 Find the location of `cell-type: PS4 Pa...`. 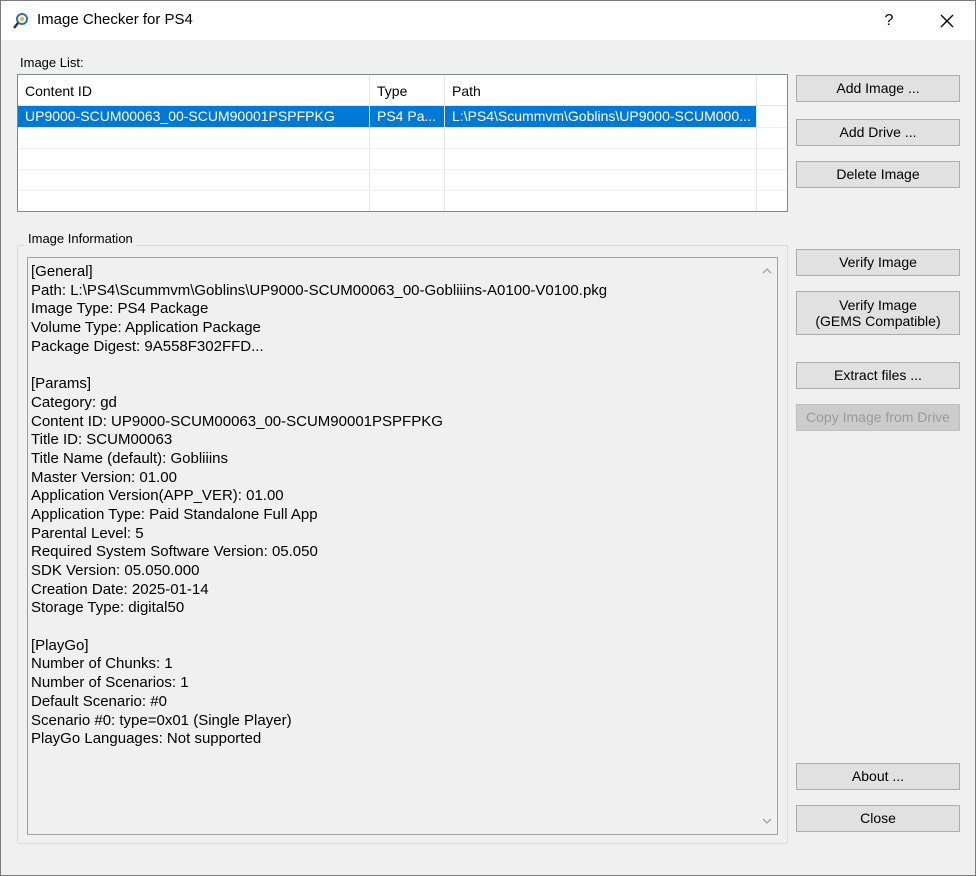

cell-type: PS4 Pa... is located at coordinates (407, 116).